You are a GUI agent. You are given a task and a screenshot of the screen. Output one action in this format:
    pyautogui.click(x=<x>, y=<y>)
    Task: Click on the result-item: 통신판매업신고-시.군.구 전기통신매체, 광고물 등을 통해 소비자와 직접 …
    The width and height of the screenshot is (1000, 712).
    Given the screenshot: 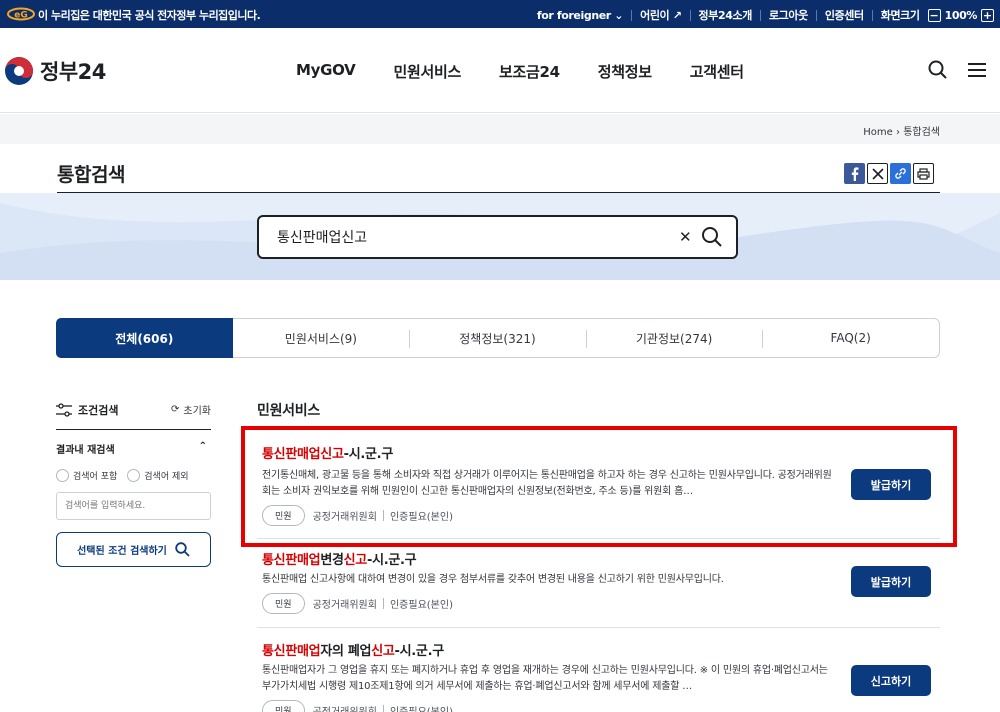 What is the action you would take?
    pyautogui.click(x=601, y=484)
    